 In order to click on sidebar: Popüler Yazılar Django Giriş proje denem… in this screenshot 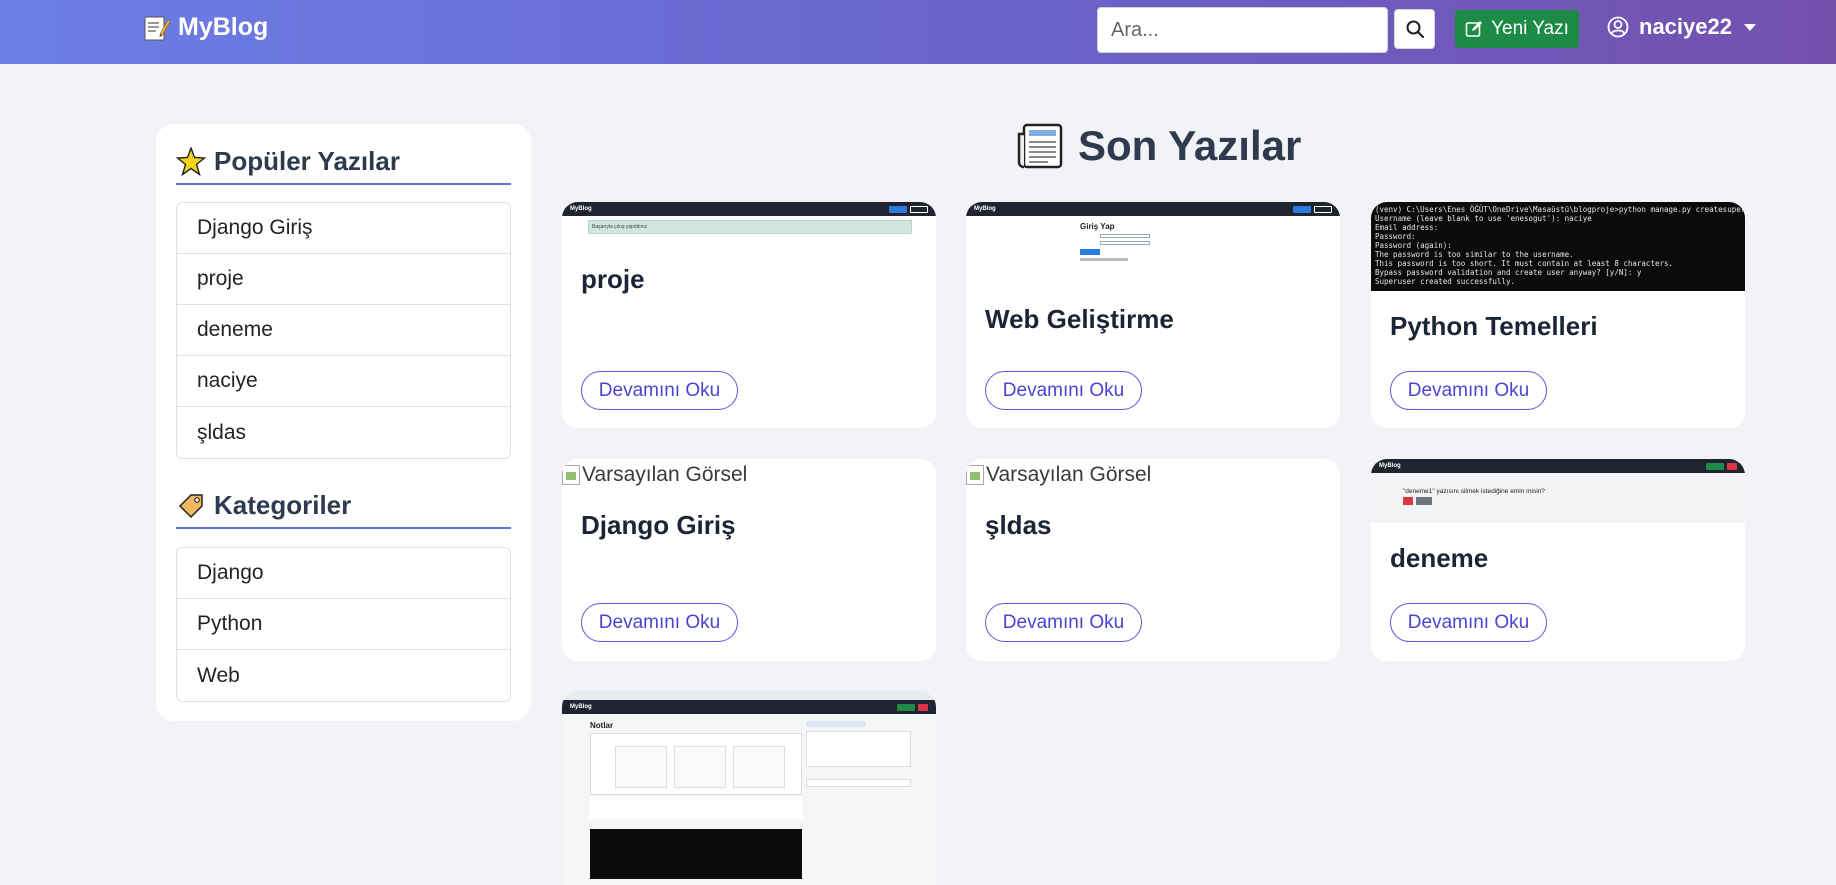, I will do `click(343, 422)`.